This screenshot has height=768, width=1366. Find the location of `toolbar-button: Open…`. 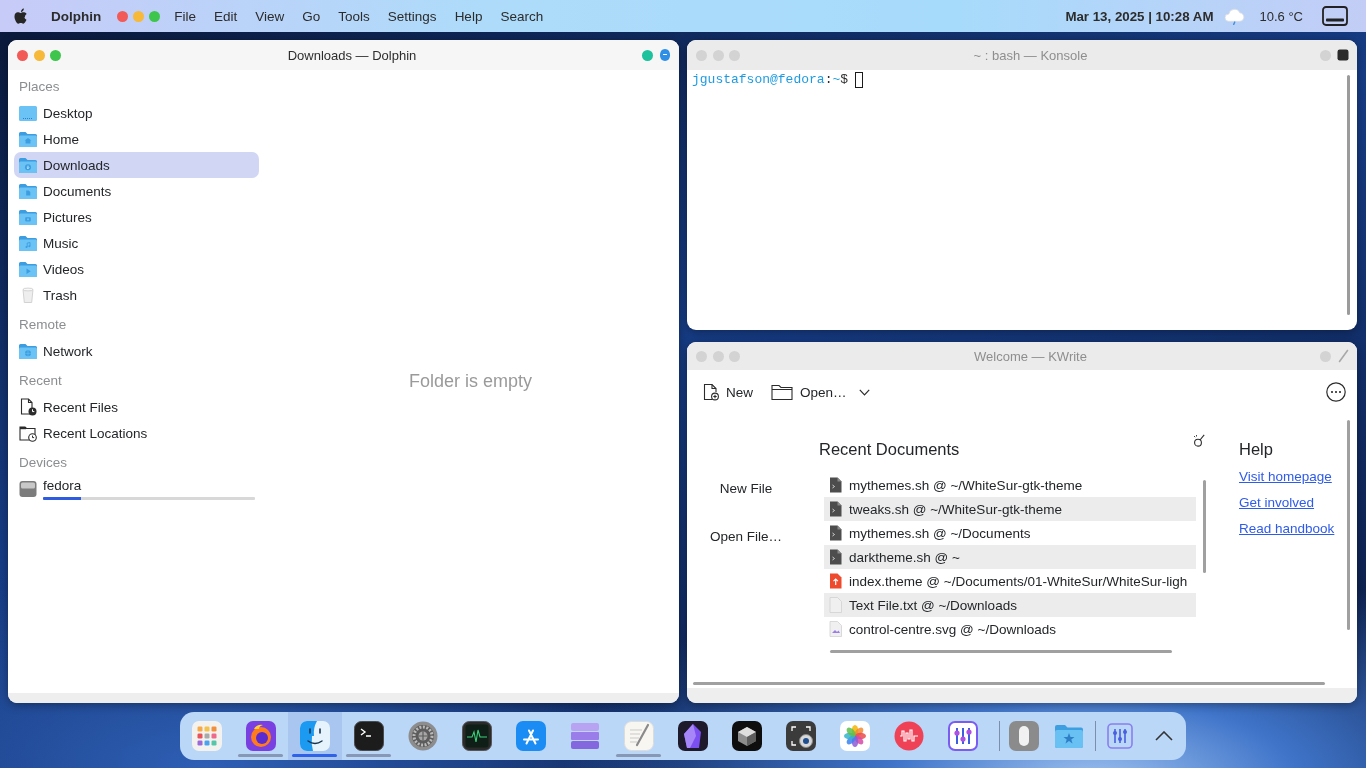

toolbar-button: Open… is located at coordinates (809, 392).